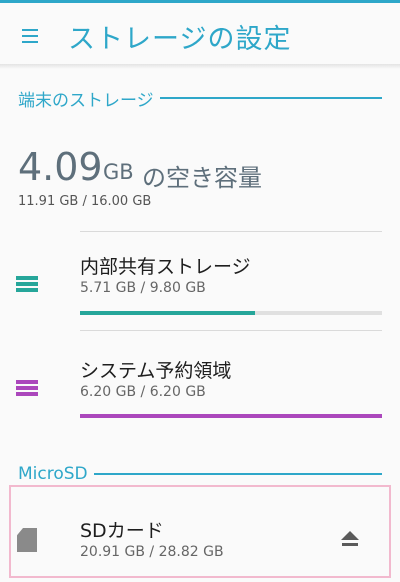  I want to click on internal-storage-bar, so click(231, 313).